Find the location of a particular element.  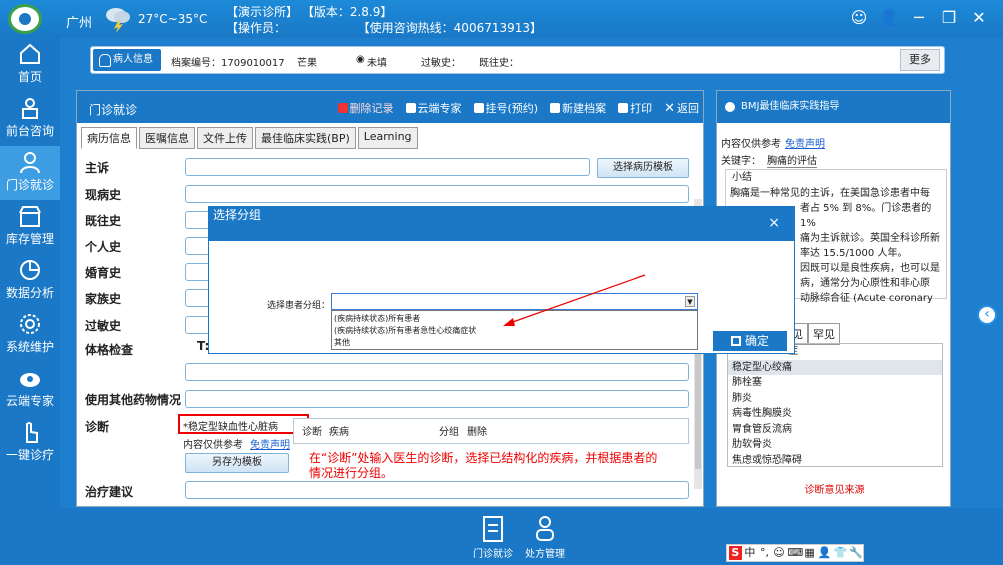

delete-record-label: 删除记录 is located at coordinates (371, 108).